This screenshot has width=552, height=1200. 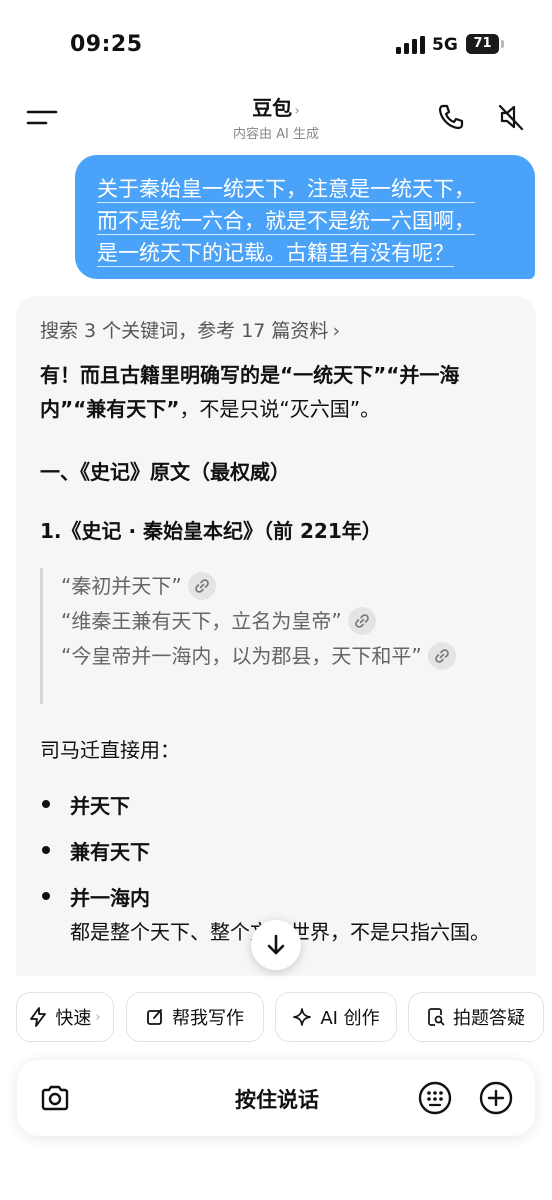 I want to click on chat-header: 豆包 › 内容由 AI 生成, so click(x=276, y=117).